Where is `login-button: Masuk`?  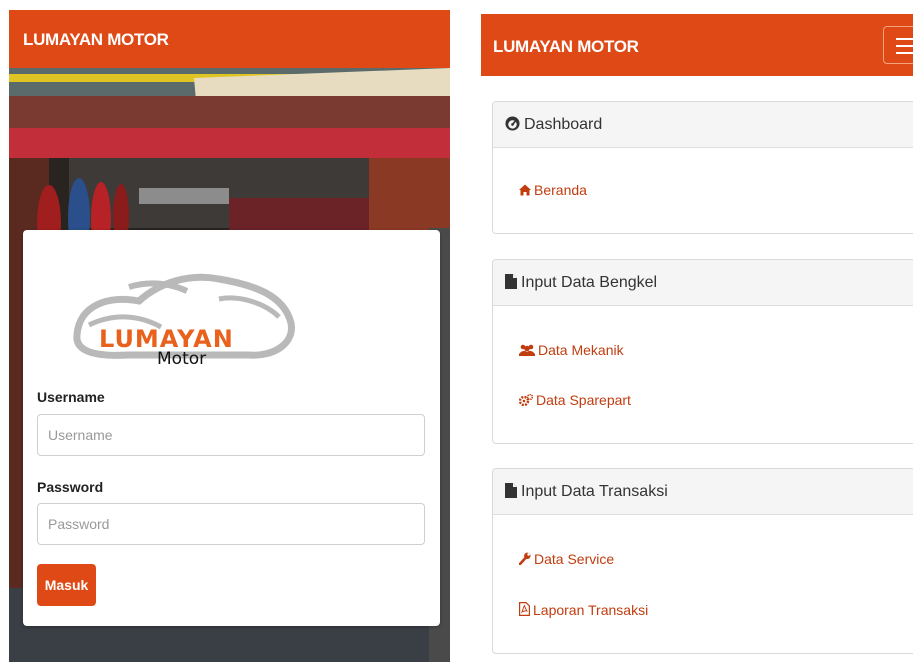
login-button: Masuk is located at coordinates (66, 585).